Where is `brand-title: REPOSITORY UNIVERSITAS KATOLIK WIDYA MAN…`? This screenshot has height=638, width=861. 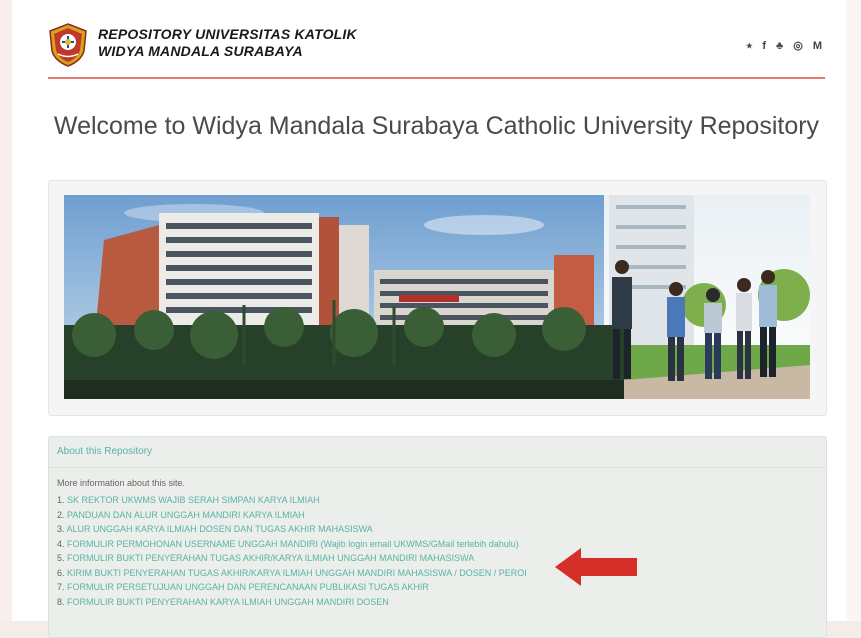 brand-title: REPOSITORY UNIVERSITAS KATOLIK WIDYA MAN… is located at coordinates (227, 43).